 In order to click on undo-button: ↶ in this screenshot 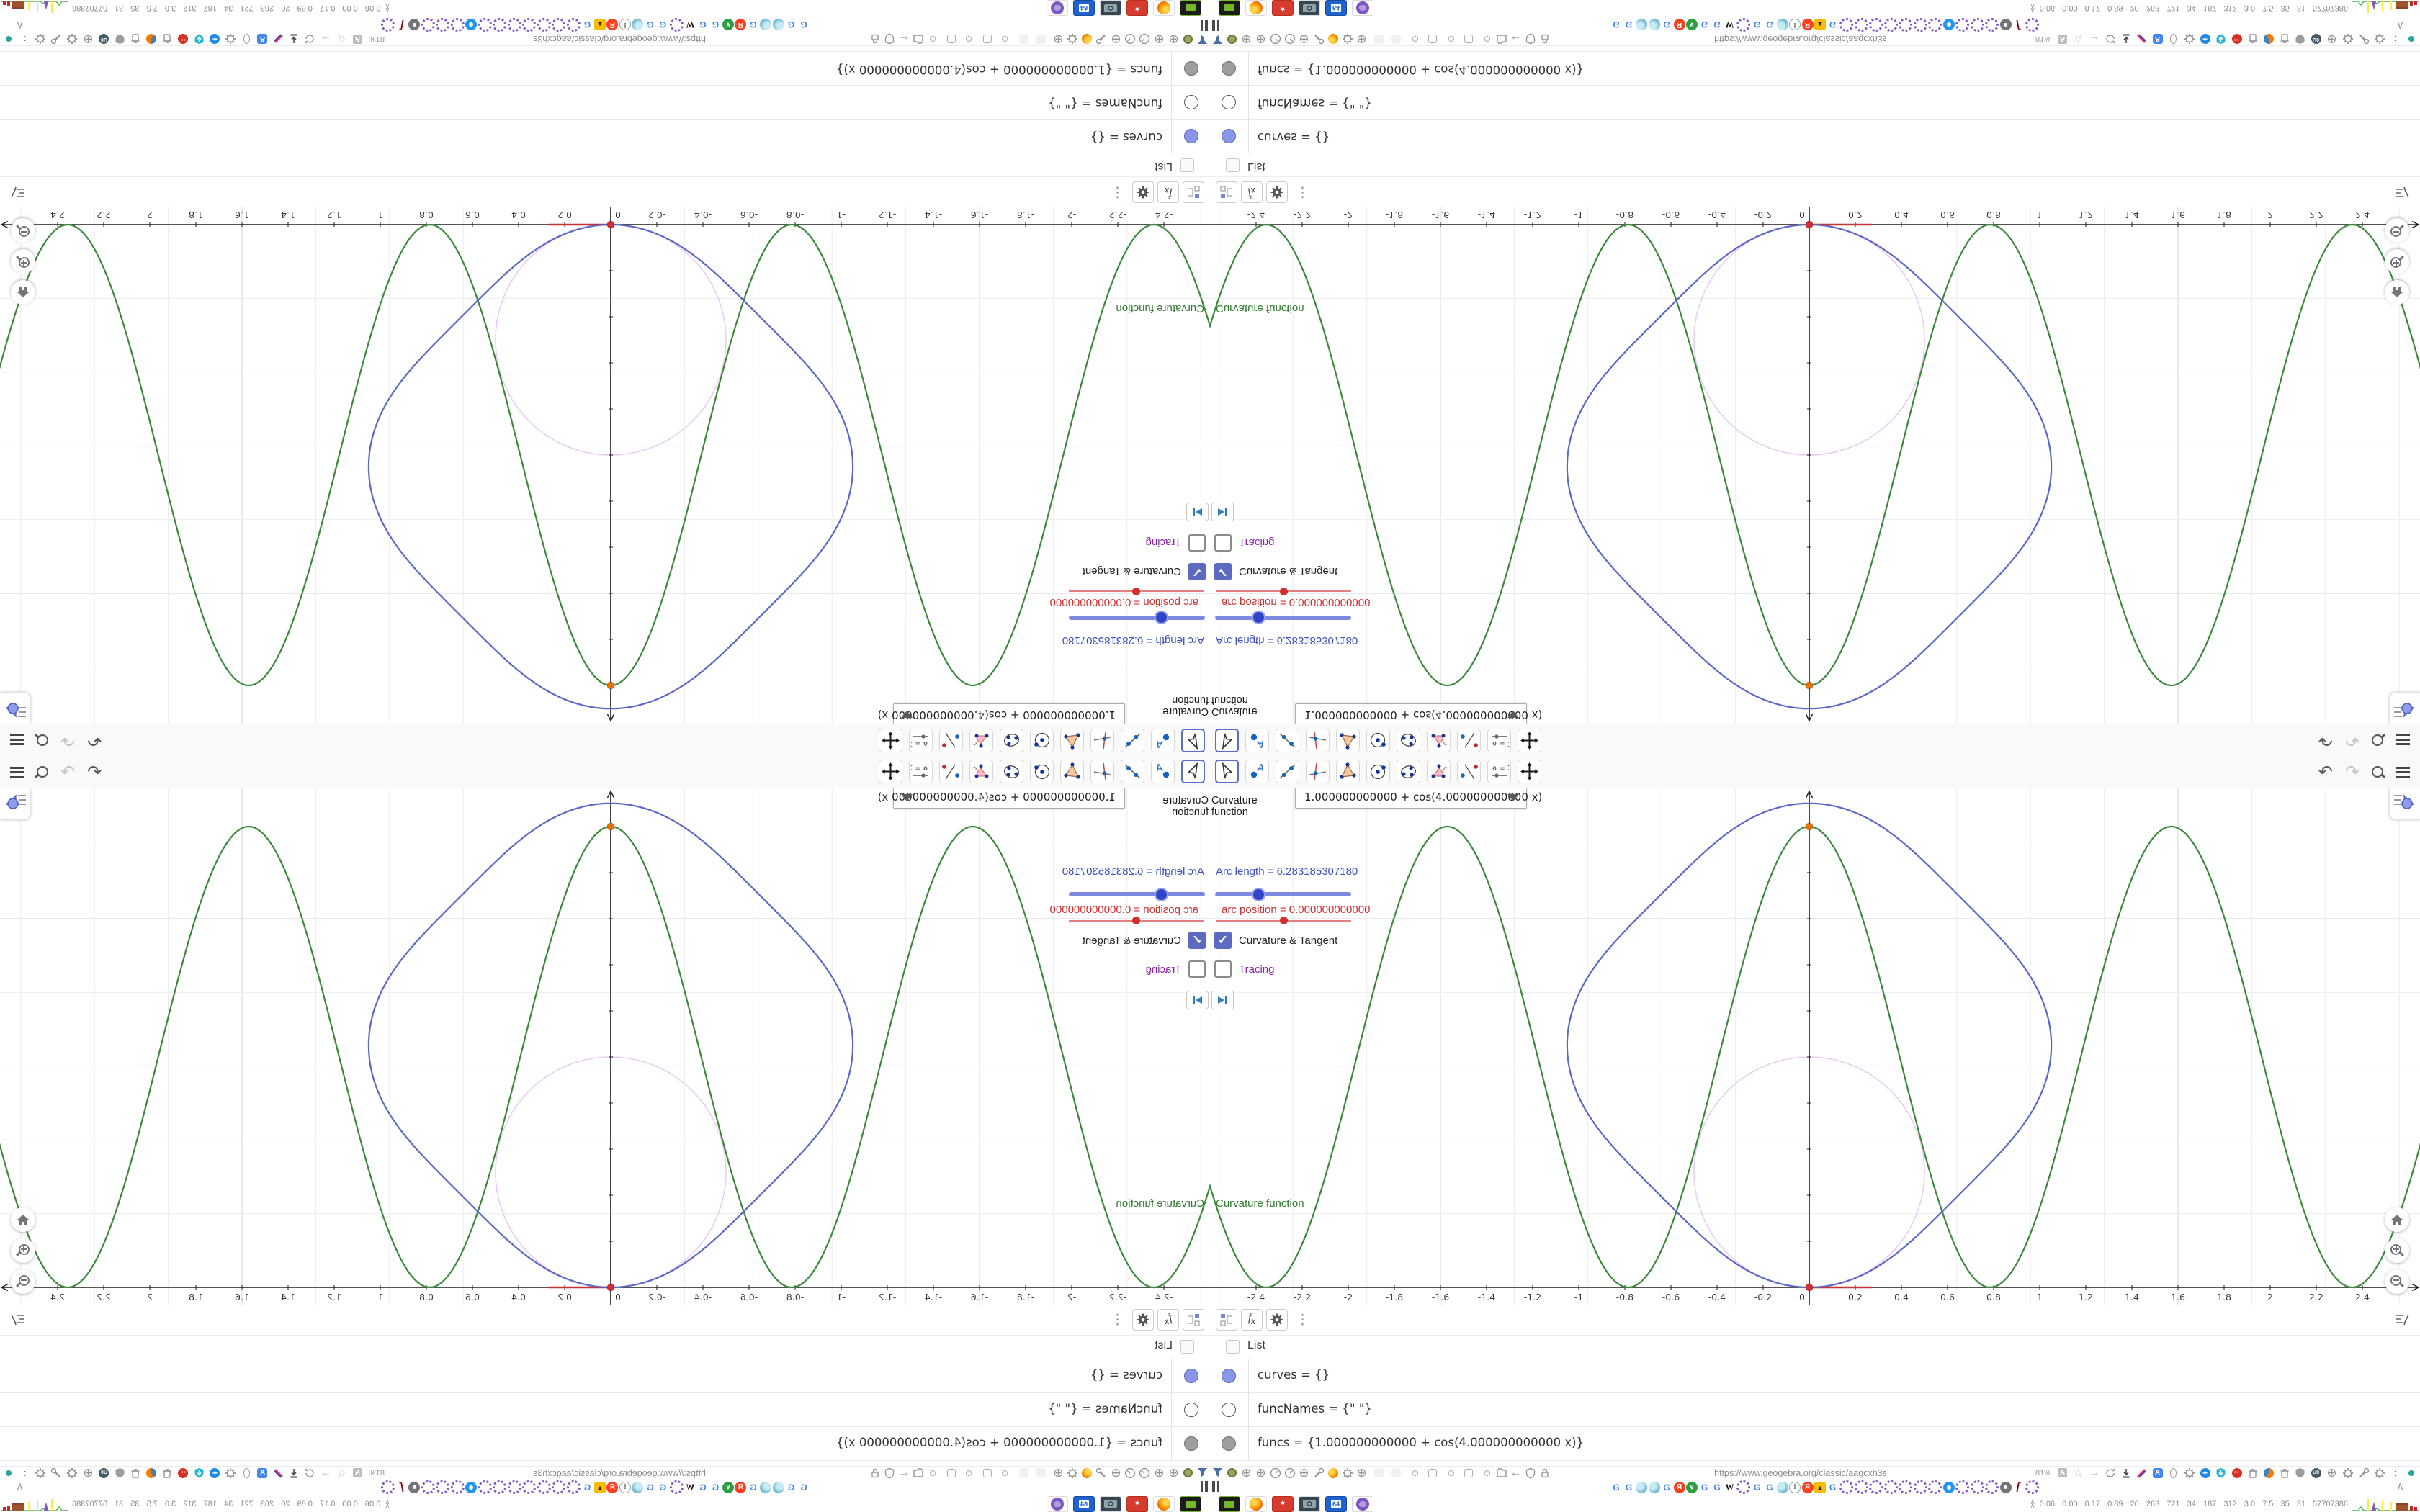, I will do `click(94, 740)`.